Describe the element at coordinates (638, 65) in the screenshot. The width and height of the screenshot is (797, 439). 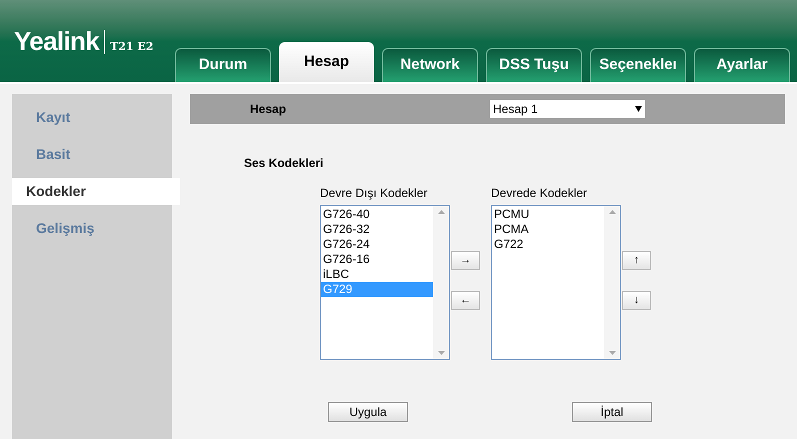
I see `nav-tab: Seçenekleı` at that location.